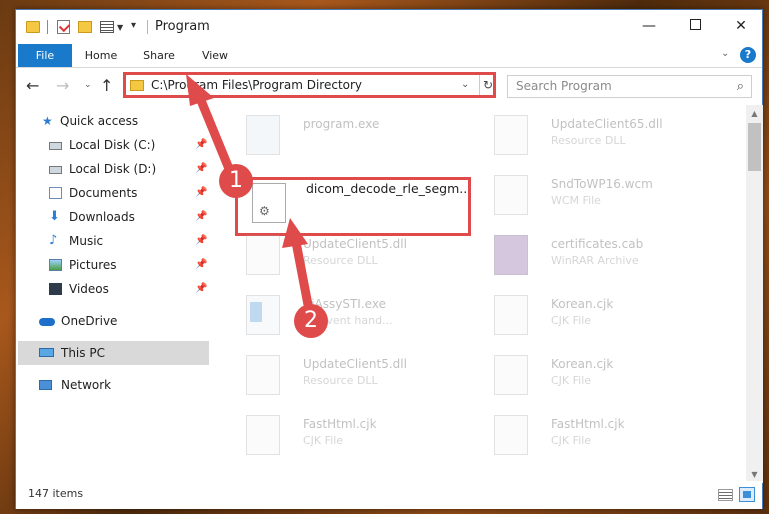 This screenshot has width=769, height=514. What do you see at coordinates (89, 321) in the screenshot?
I see `sidebar-item-label: OneDrive` at bounding box center [89, 321].